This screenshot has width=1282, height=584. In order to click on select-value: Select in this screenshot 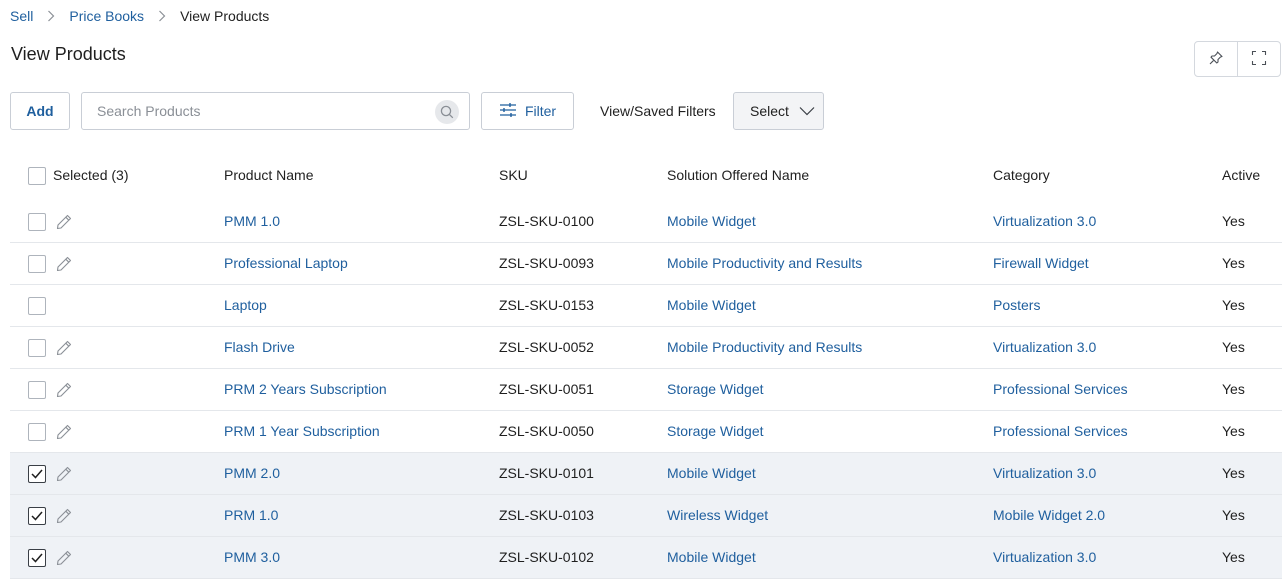, I will do `click(769, 111)`.